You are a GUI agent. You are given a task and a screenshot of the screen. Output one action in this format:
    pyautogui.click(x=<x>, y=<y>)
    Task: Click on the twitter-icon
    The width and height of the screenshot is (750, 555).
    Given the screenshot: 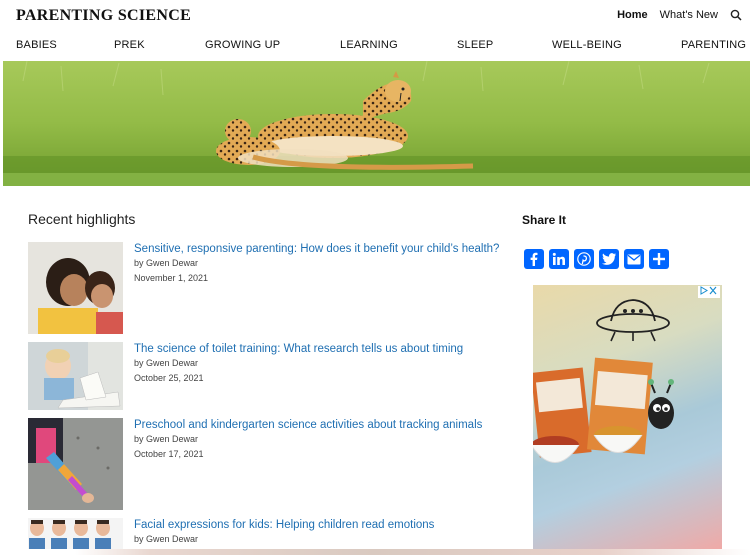 What is the action you would take?
    pyautogui.click(x=609, y=259)
    